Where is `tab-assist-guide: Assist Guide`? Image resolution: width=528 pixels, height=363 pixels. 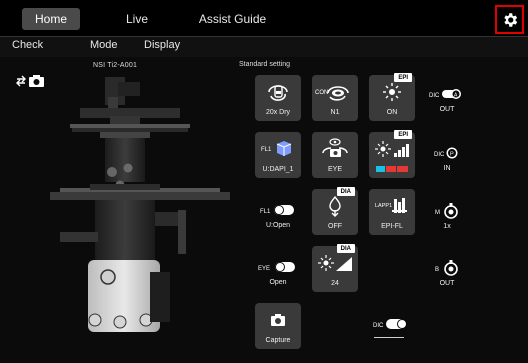
tab-assist-guide: Assist Guide is located at coordinates (232, 19).